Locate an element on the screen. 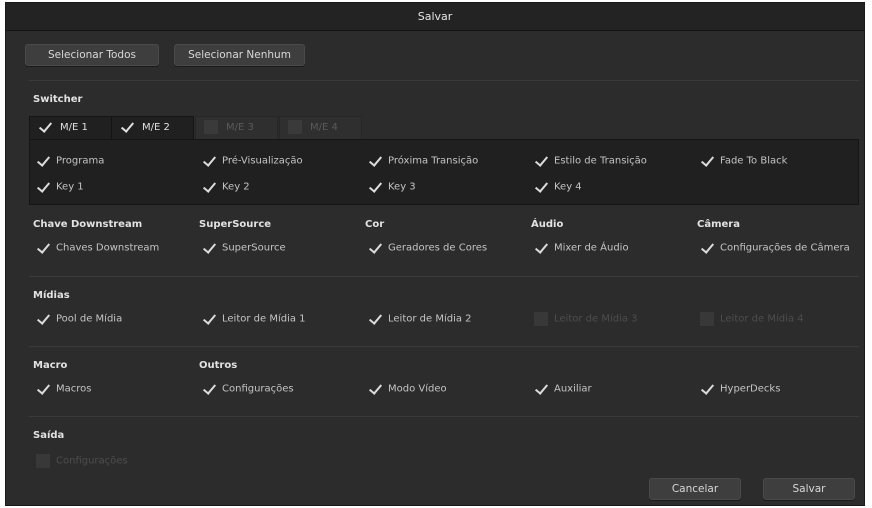 This screenshot has width=872, height=508. save-button: Salvar is located at coordinates (809, 489).